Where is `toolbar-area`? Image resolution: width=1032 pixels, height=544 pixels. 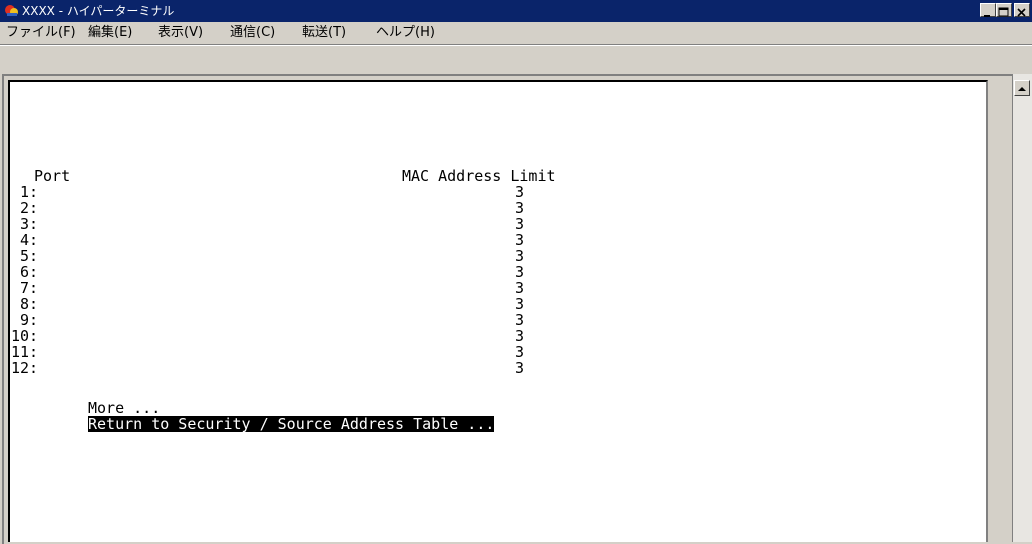
toolbar-area is located at coordinates (516, 60).